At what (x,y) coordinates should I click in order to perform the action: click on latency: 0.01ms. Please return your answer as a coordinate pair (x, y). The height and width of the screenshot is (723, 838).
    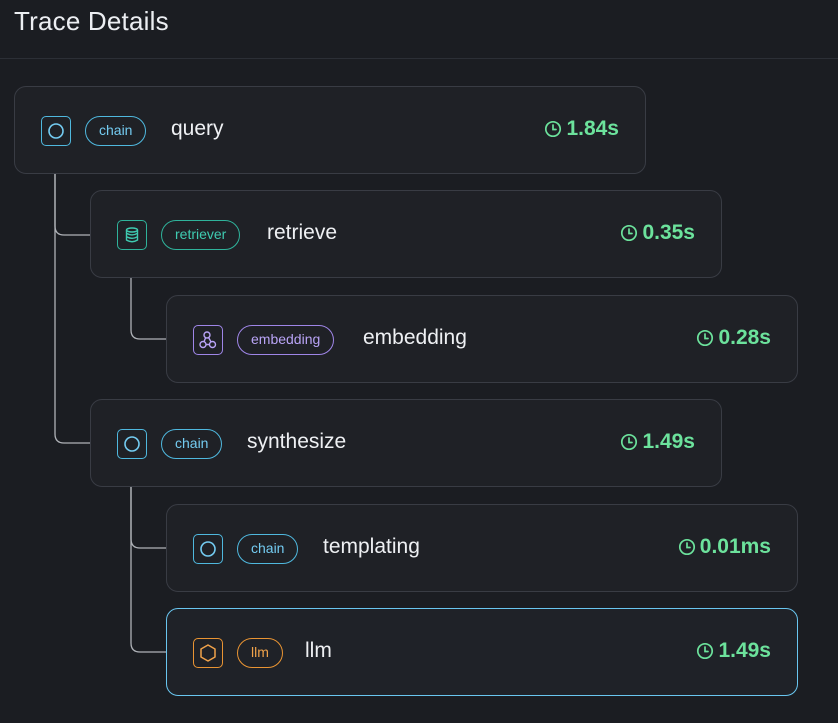
    Looking at the image, I should click on (724, 547).